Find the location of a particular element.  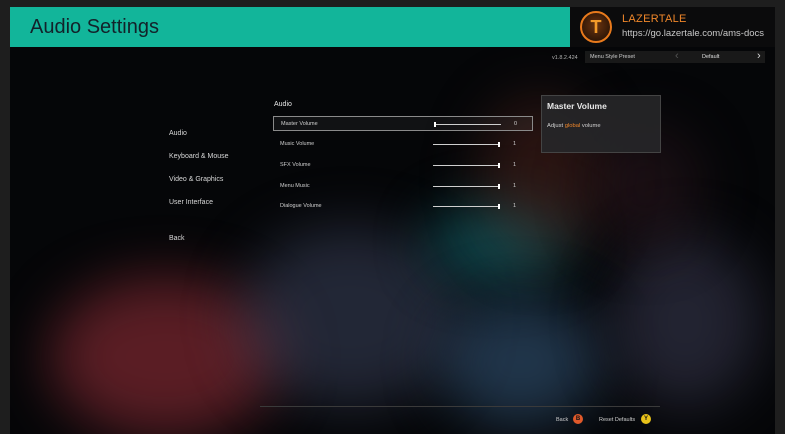

footer-reset-label: Reset Defaults is located at coordinates (617, 420).